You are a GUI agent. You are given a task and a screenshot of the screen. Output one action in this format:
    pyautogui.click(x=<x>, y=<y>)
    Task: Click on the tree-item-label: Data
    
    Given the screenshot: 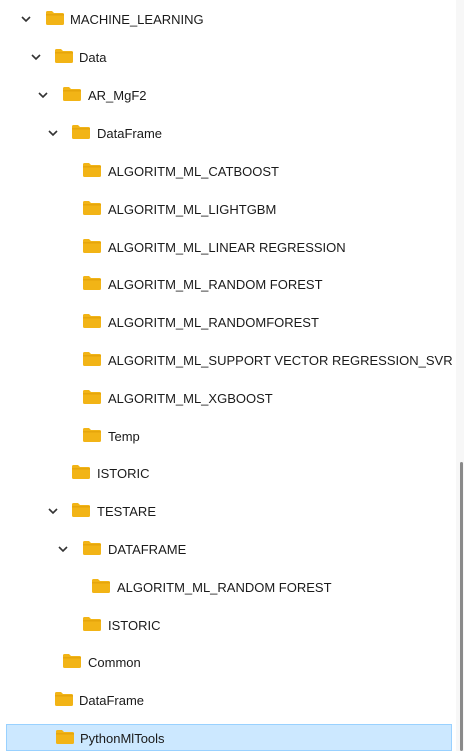 What is the action you would take?
    pyautogui.click(x=93, y=57)
    